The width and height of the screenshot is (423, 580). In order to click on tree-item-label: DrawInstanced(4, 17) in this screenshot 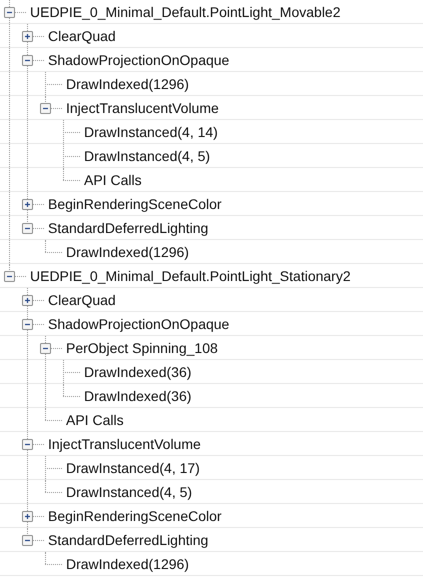, I will do `click(132, 467)`.